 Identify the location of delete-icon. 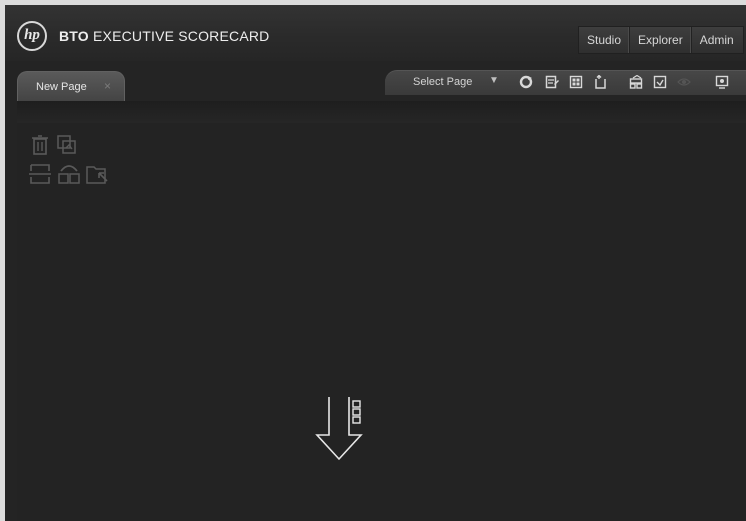
(40, 145).